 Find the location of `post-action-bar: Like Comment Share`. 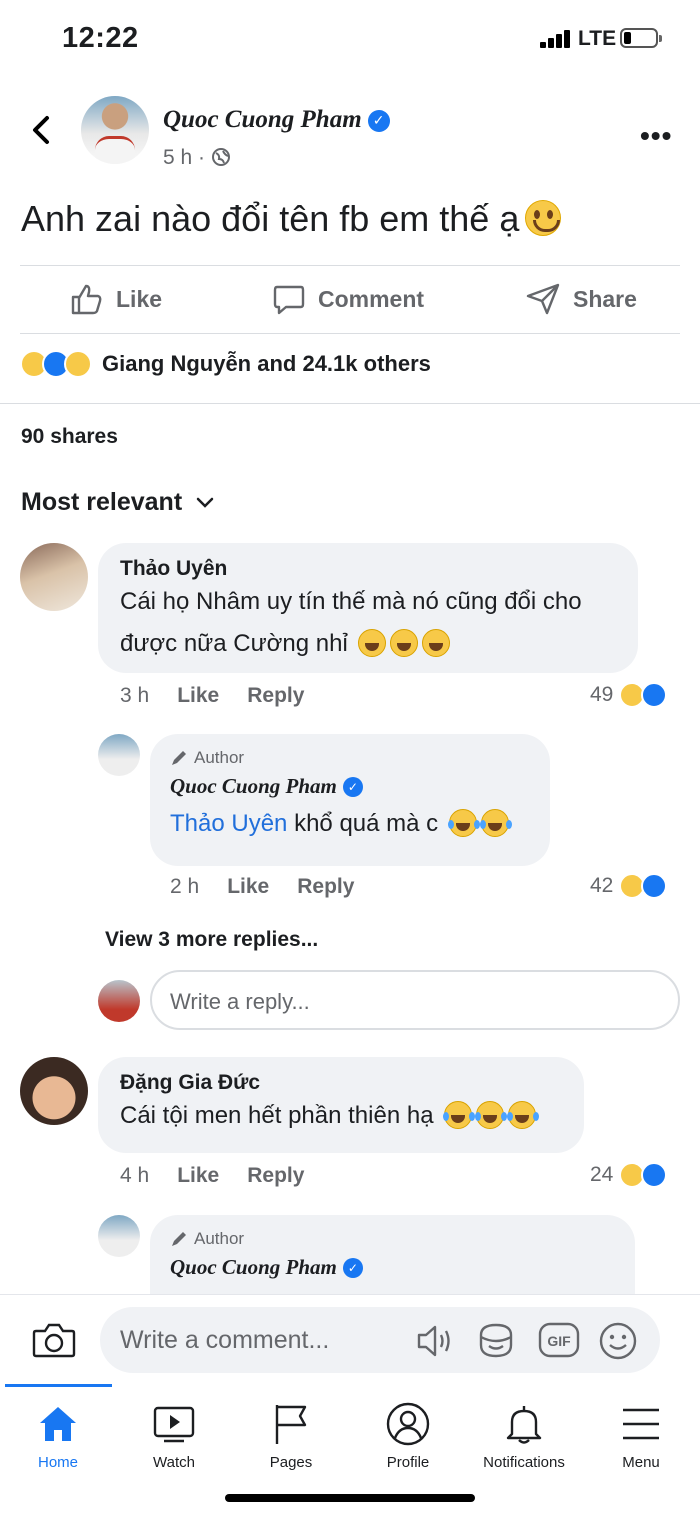

post-action-bar: Like Comment Share is located at coordinates (350, 300).